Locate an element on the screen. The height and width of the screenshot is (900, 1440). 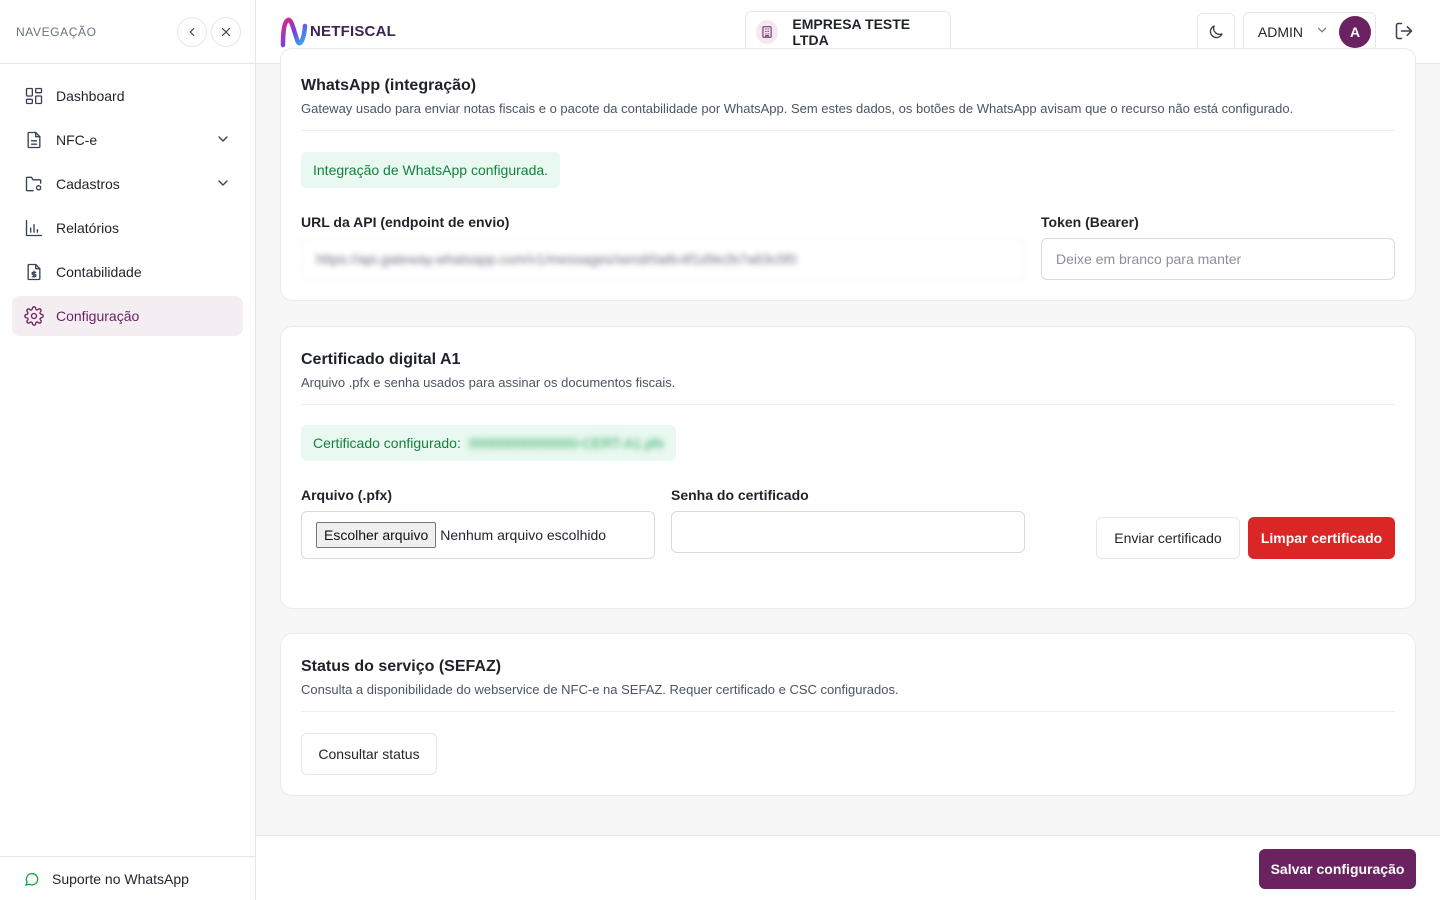
logo-icon is located at coordinates (294, 32).